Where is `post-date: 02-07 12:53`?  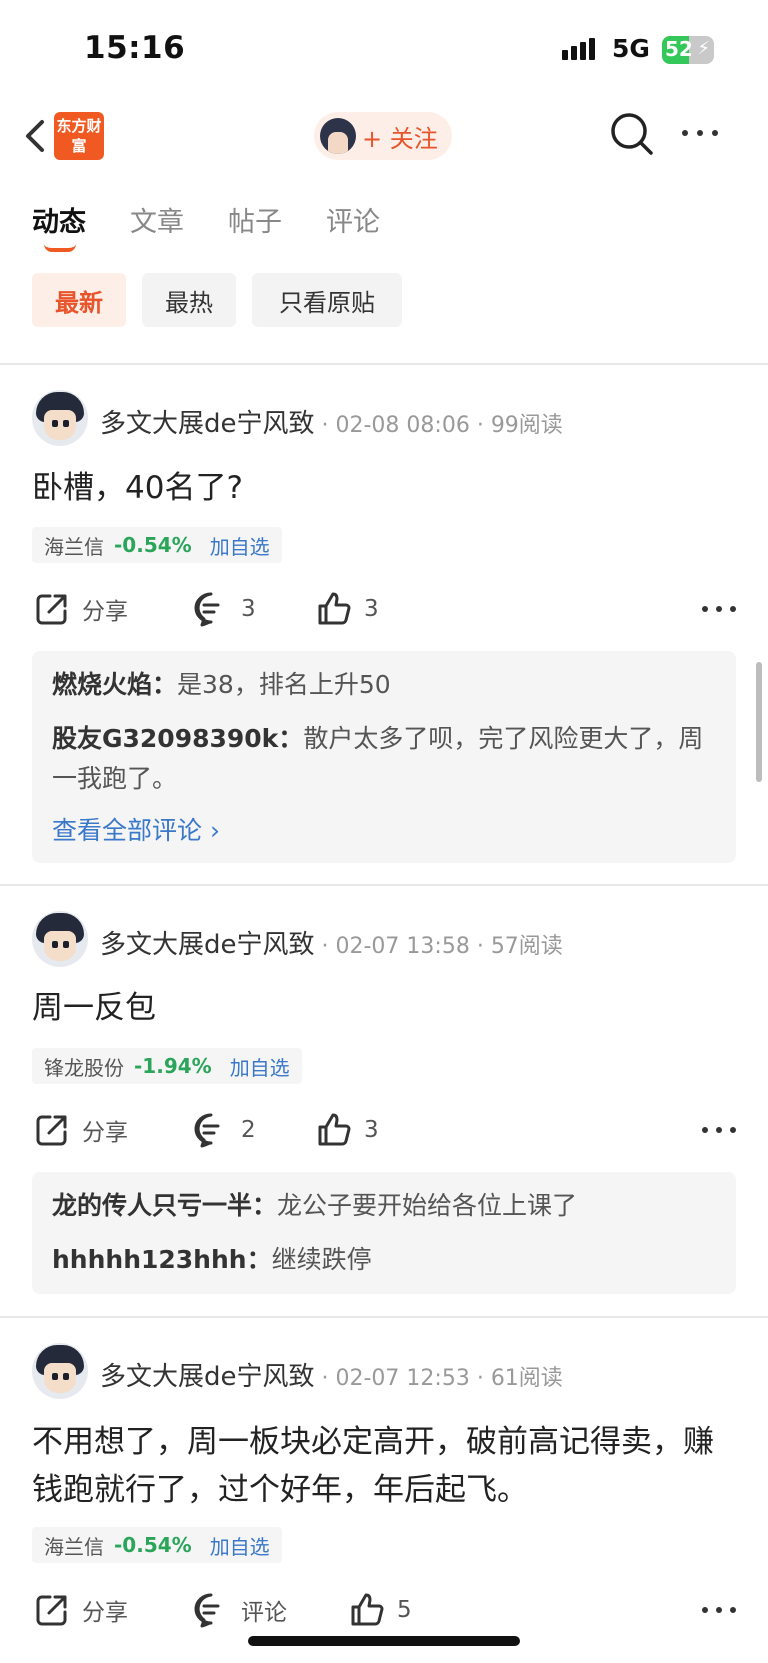
post-date: 02-07 12:53 is located at coordinates (402, 1378).